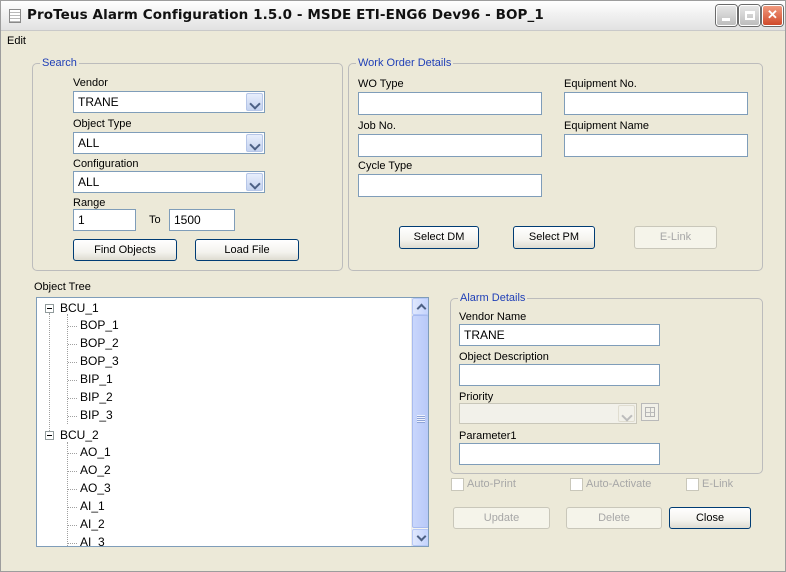  What do you see at coordinates (450, 103) in the screenshot?
I see `wo-type-input` at bounding box center [450, 103].